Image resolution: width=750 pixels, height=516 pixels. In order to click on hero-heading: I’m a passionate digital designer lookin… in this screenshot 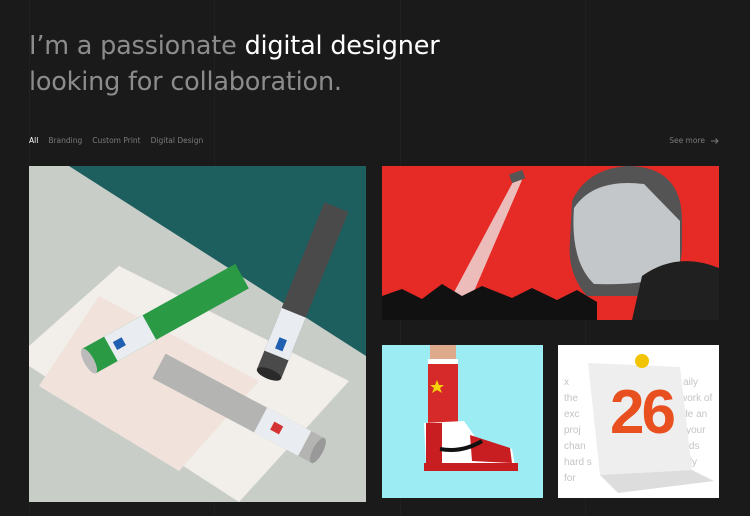, I will do `click(234, 64)`.